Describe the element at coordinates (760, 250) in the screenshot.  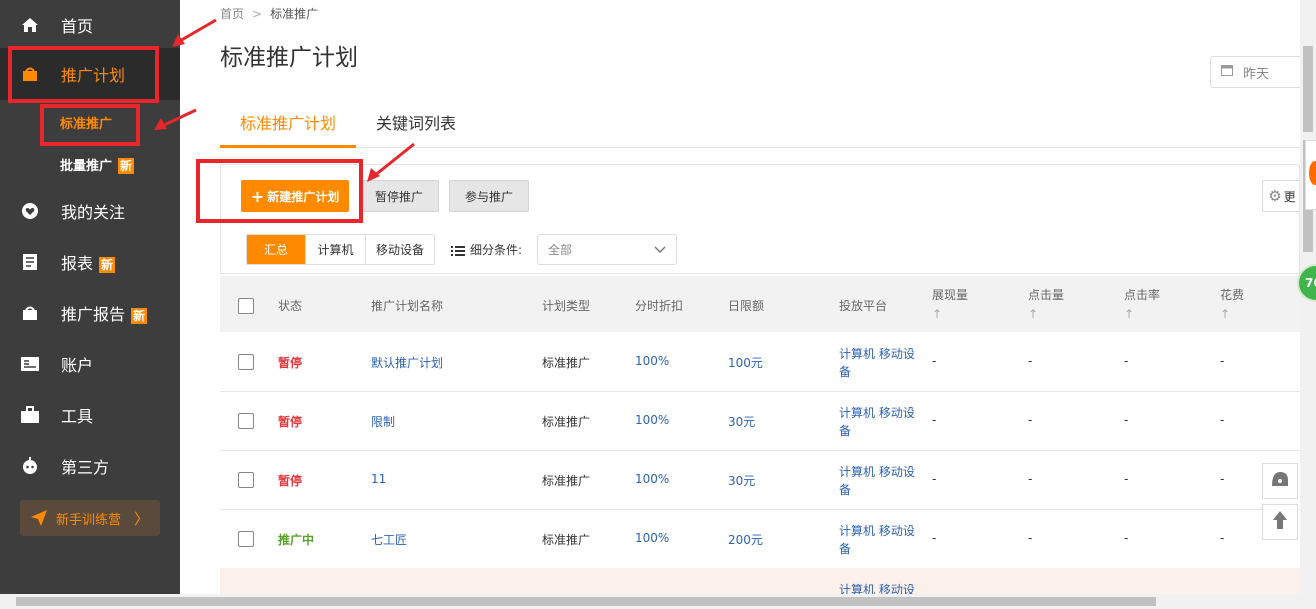
I see `filter-row: 汇总 计算机 移动设备 细分条件: 全部` at that location.